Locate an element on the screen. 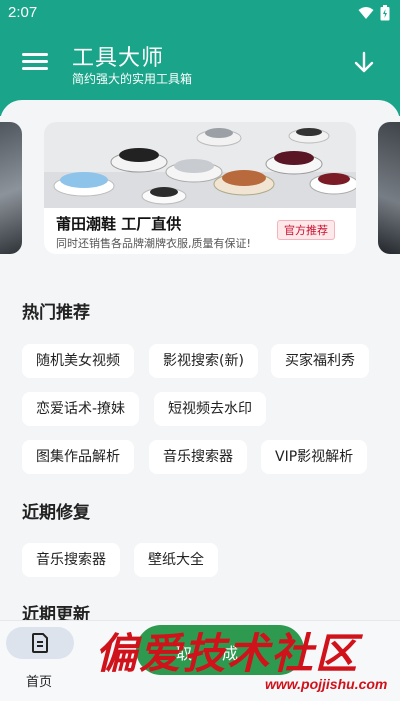 This screenshot has width=400, height=701. status-bar: 2:07 is located at coordinates (200, 14).